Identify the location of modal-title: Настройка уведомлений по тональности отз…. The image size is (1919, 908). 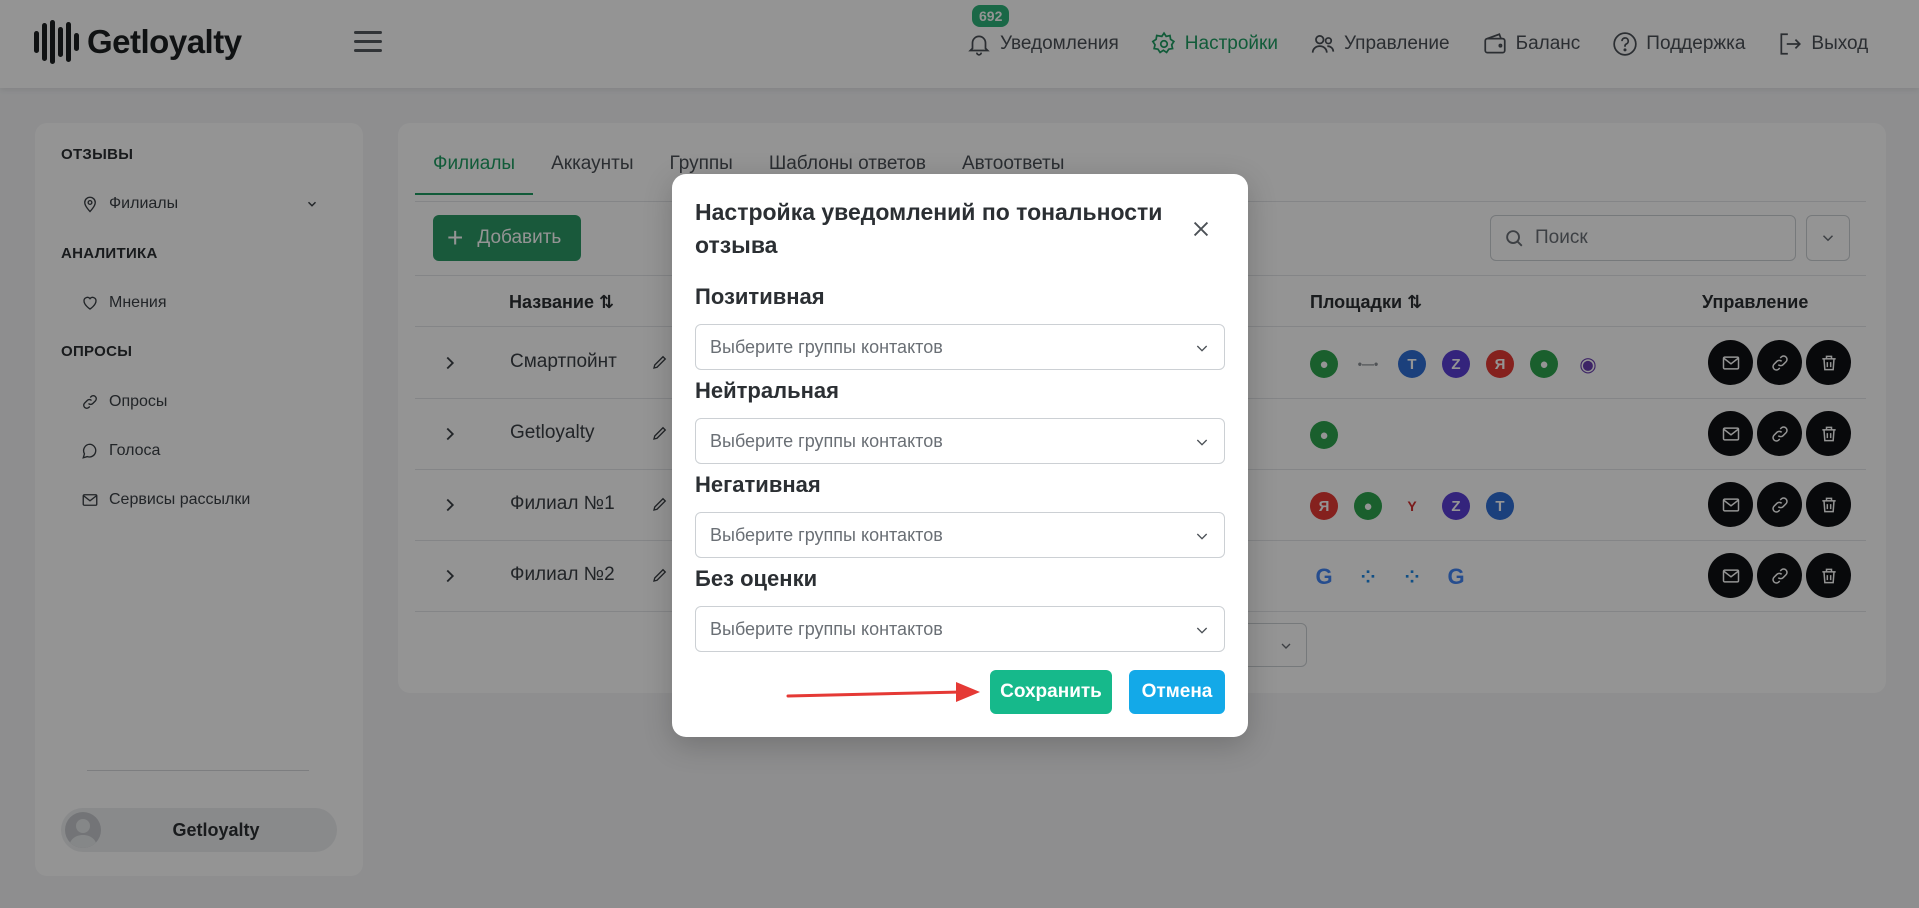
(929, 228).